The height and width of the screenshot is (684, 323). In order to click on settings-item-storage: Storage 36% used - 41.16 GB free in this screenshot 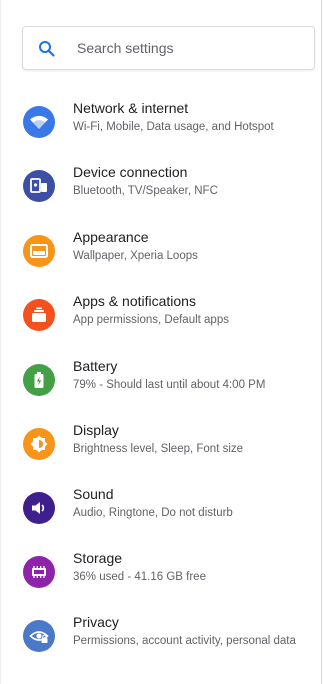, I will do `click(162, 580)`.